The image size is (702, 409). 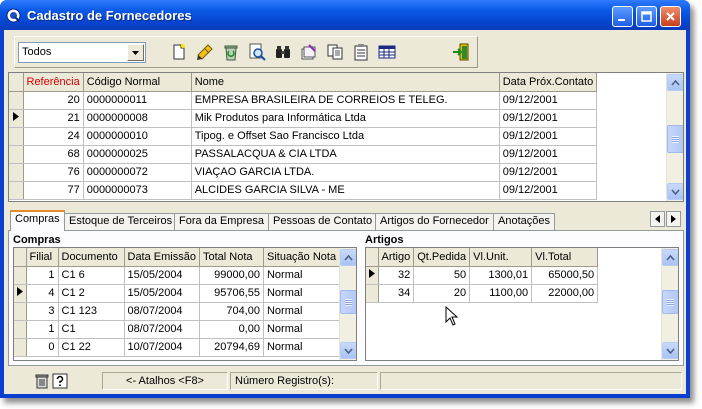 I want to click on cell-documento: C1 6, so click(x=91, y=275).